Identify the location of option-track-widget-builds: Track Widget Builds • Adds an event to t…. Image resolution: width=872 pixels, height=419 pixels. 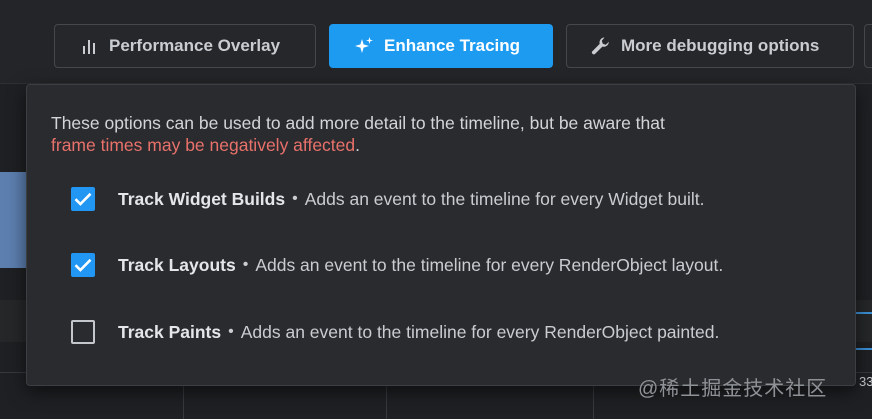
(388, 199).